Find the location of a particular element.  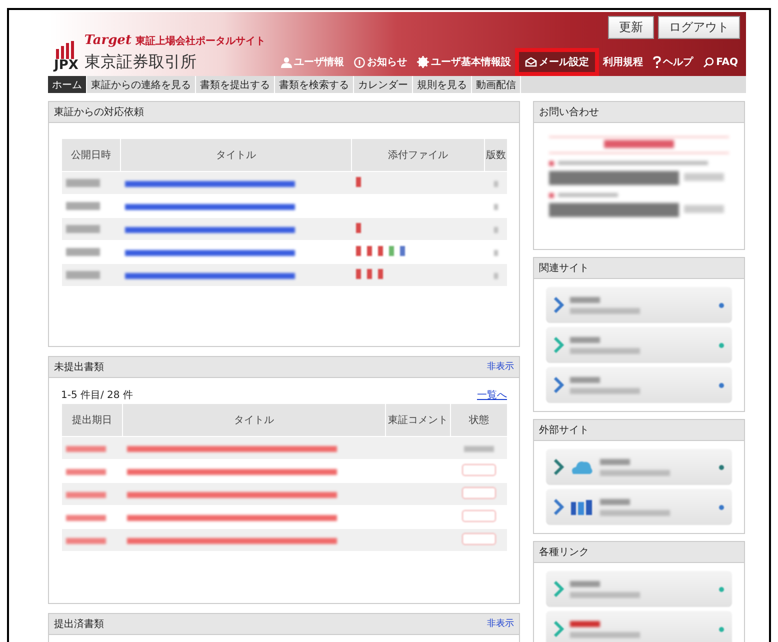

header-menu-item: ユーザ基本情報設 is located at coordinates (464, 62).